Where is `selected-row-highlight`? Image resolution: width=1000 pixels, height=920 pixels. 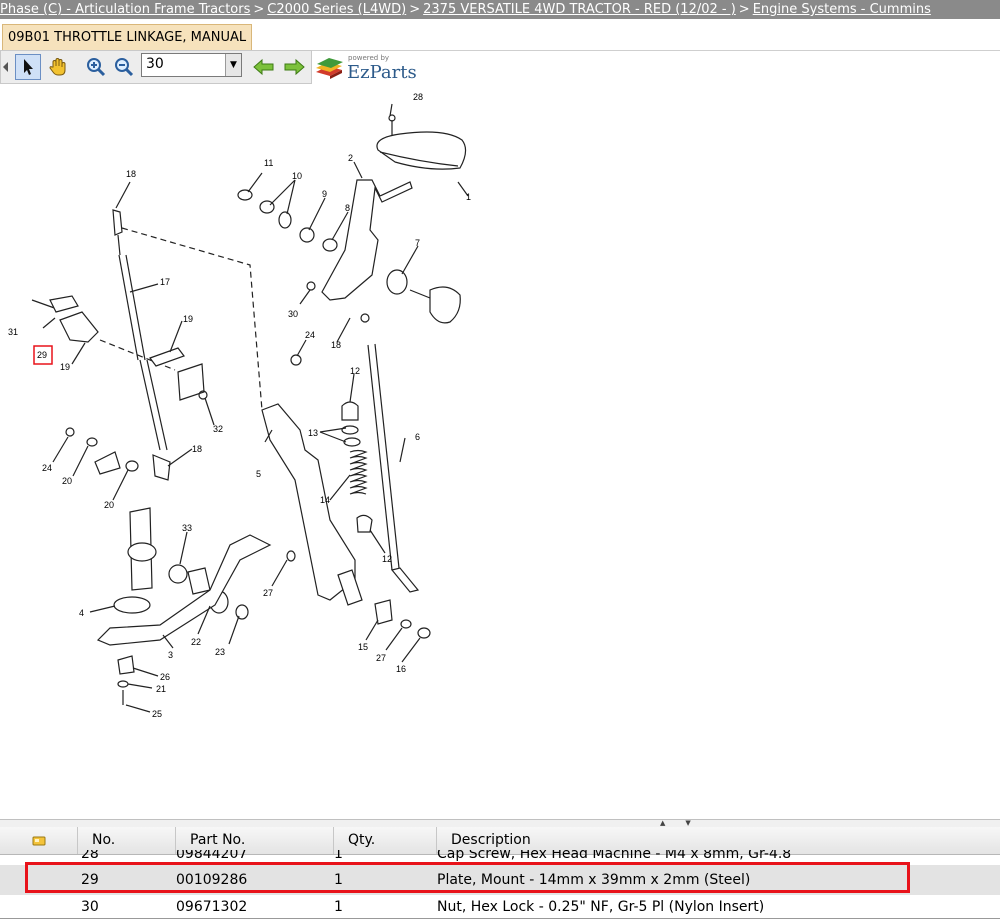
selected-row-highlight is located at coordinates (467, 877).